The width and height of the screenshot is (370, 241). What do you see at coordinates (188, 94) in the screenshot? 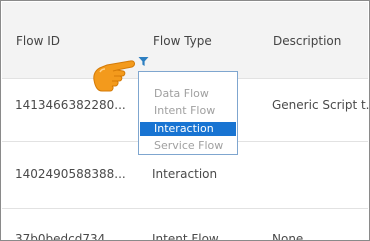
I see `filter-option-data-flow: Data Flow` at bounding box center [188, 94].